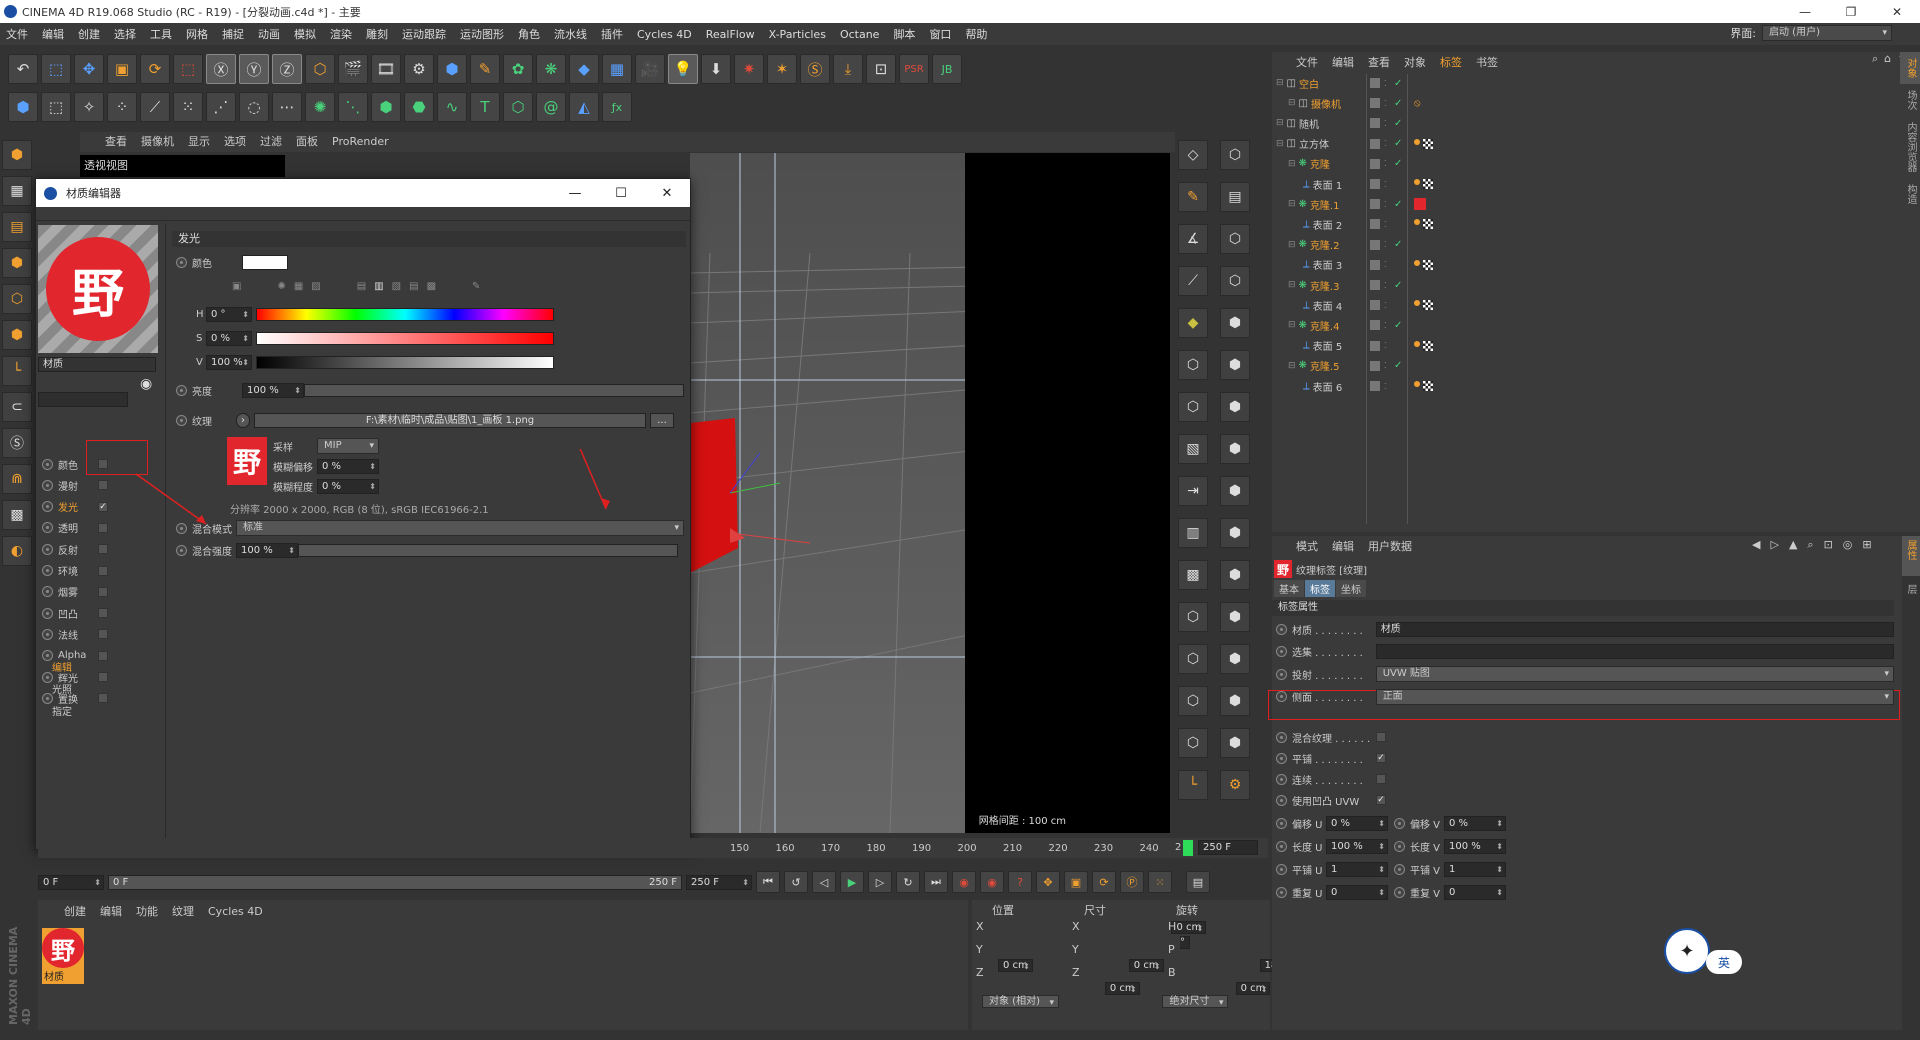  I want to click on coord-mode-select: 对象 (相对), so click(1020, 1001).